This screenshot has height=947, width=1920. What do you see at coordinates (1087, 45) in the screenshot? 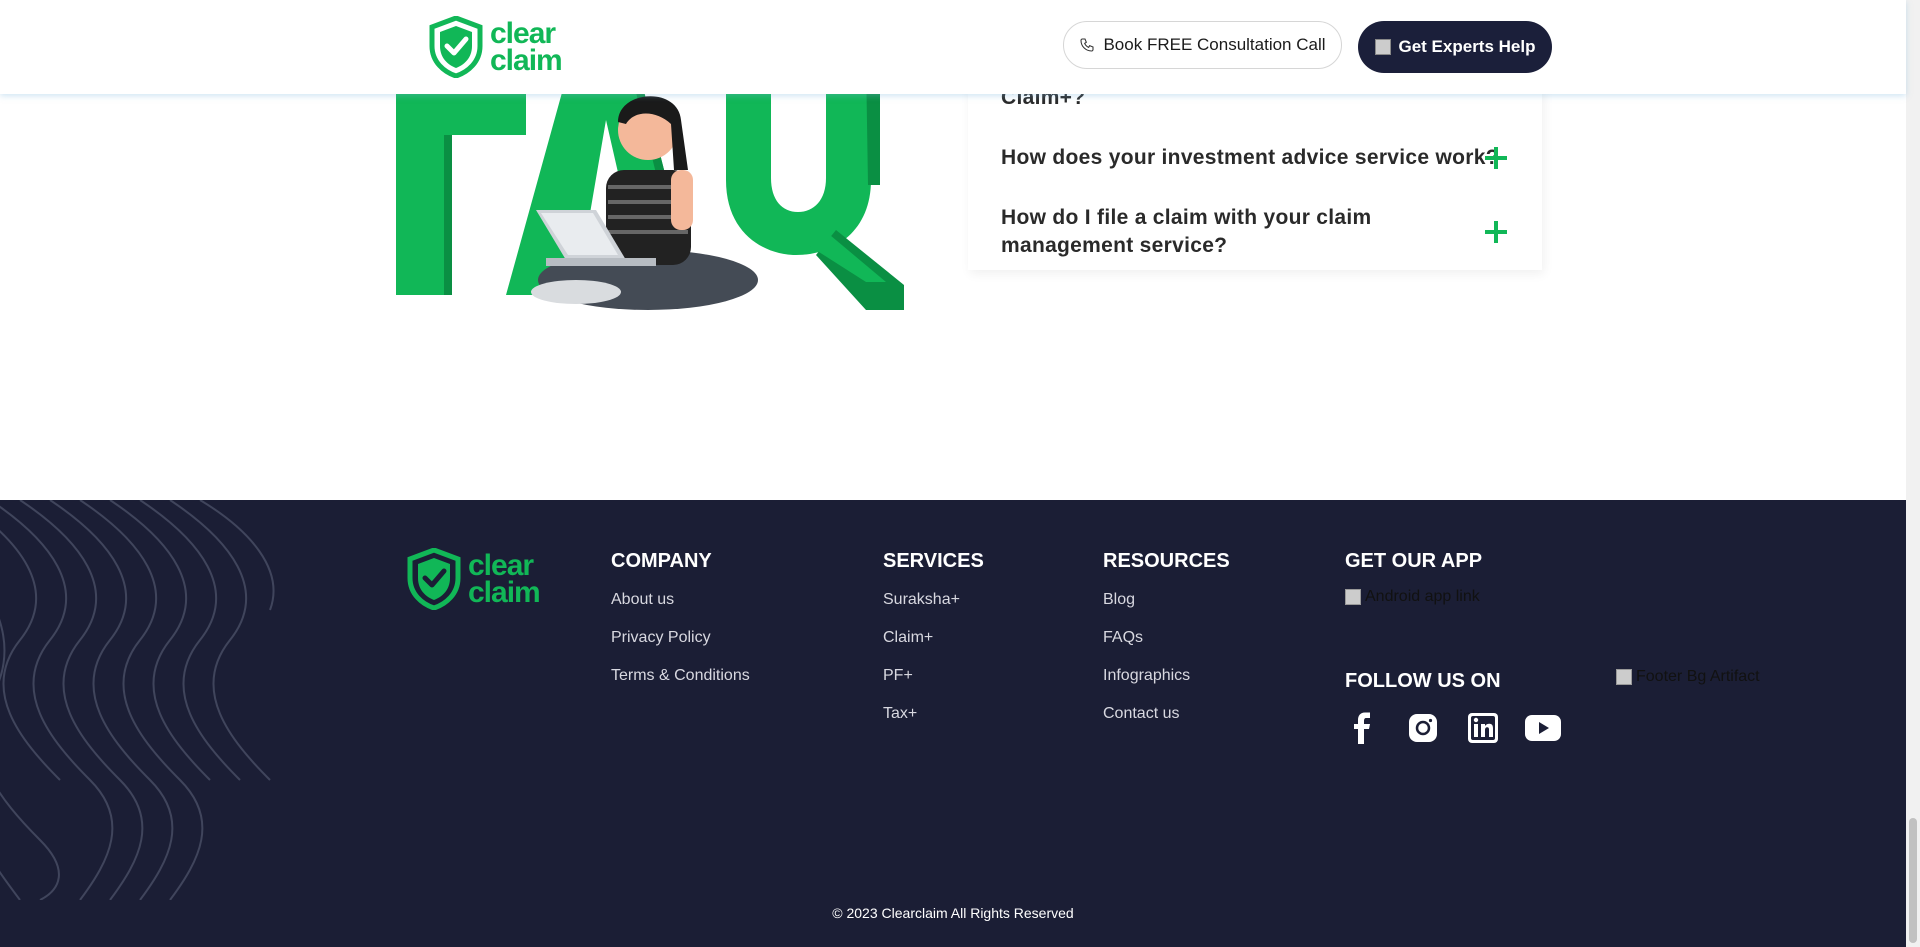
I see `phone-icon` at bounding box center [1087, 45].